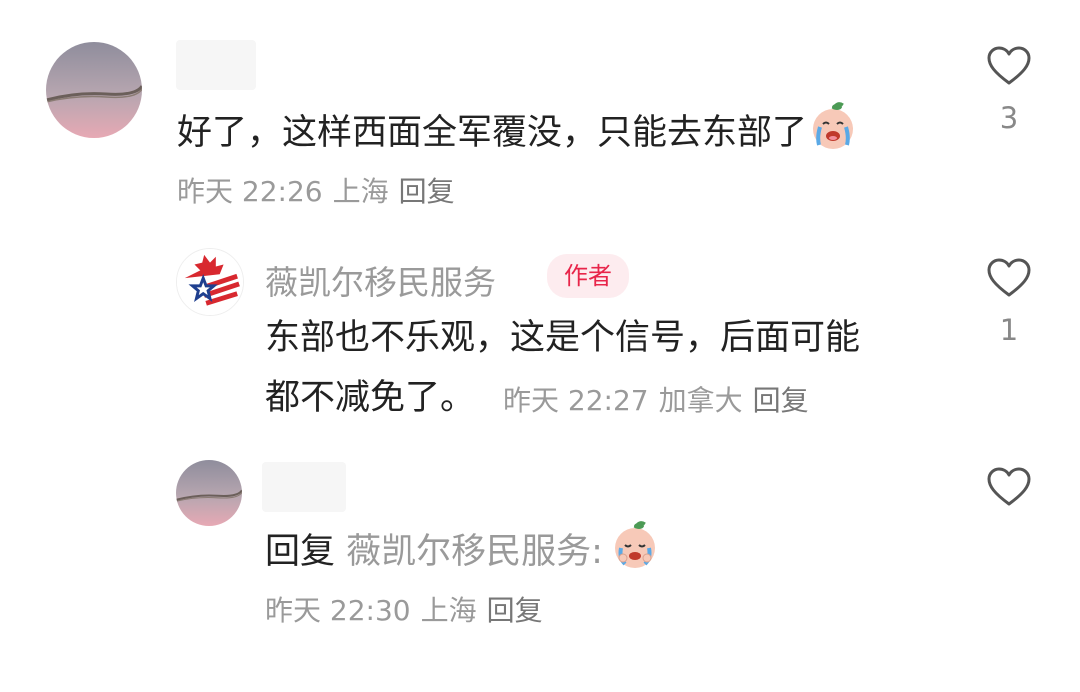  I want to click on comment-meta: 昨天 22:30 上海 回复, so click(404, 609).